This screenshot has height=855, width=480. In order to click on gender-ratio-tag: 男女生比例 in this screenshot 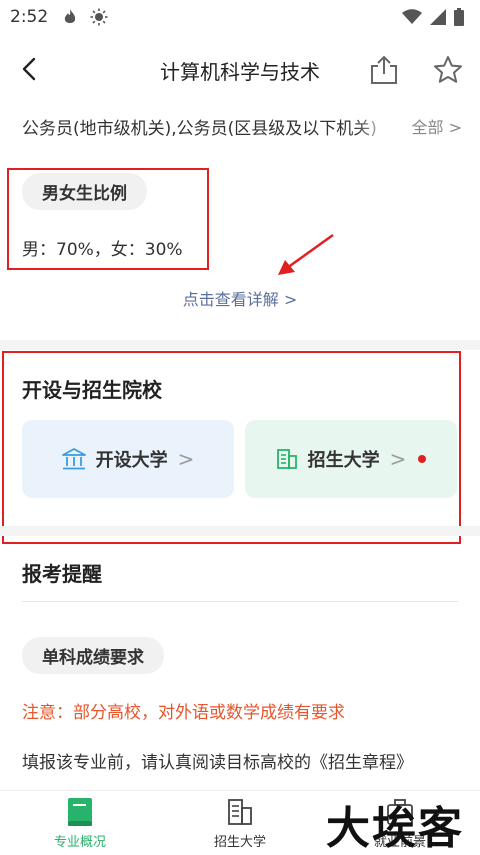, I will do `click(84, 191)`.